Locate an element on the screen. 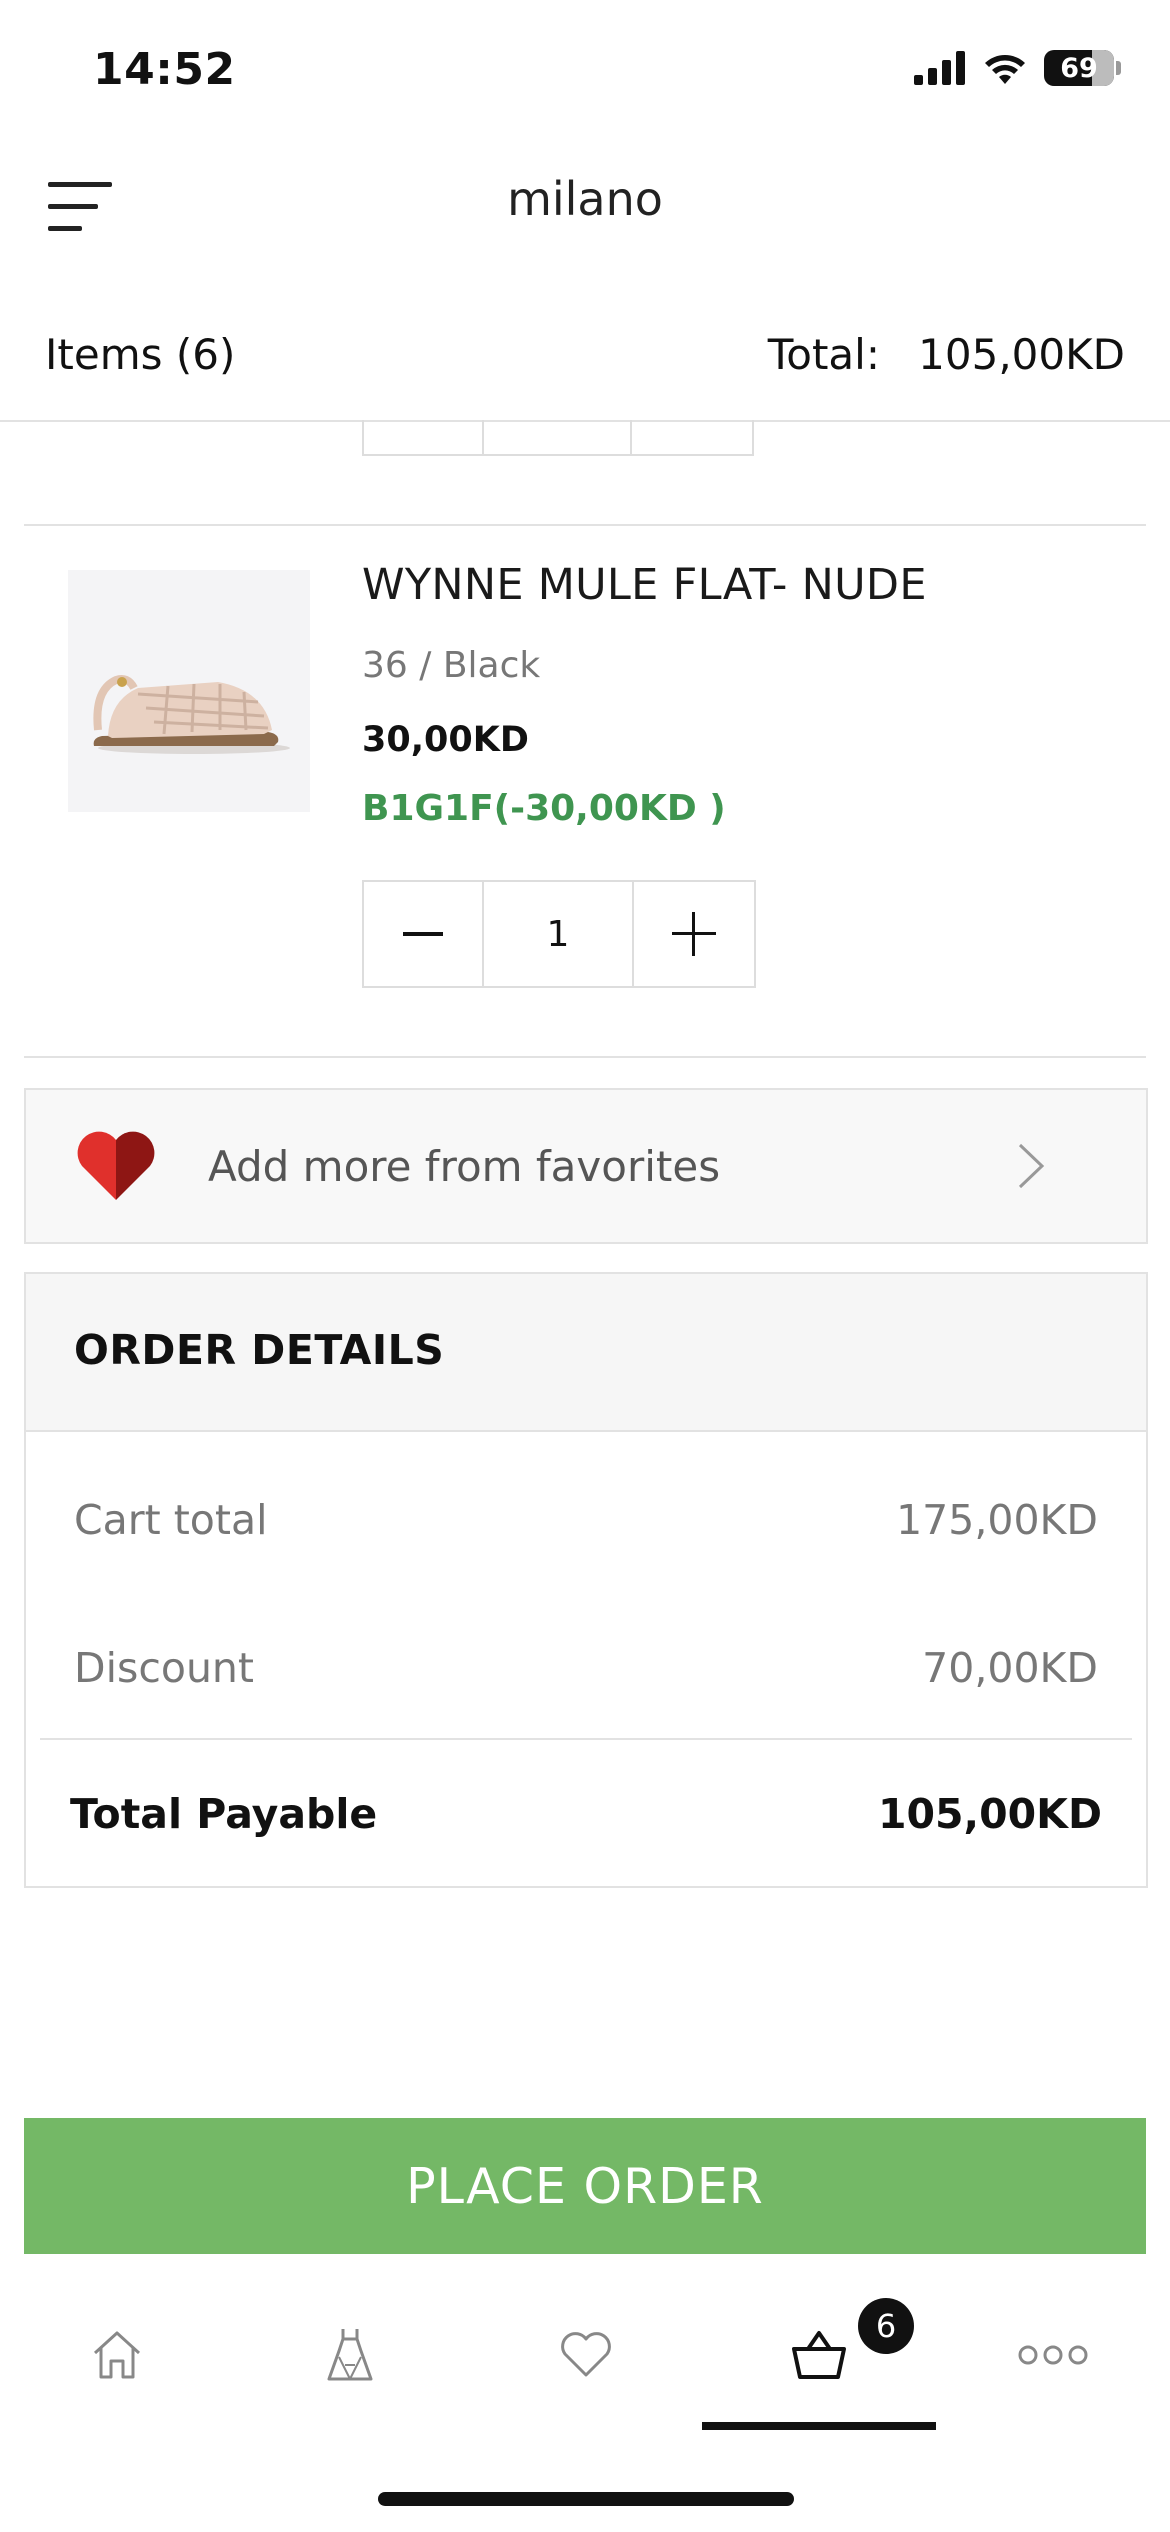 The height and width of the screenshot is (2532, 1170). minus-icon is located at coordinates (423, 934).